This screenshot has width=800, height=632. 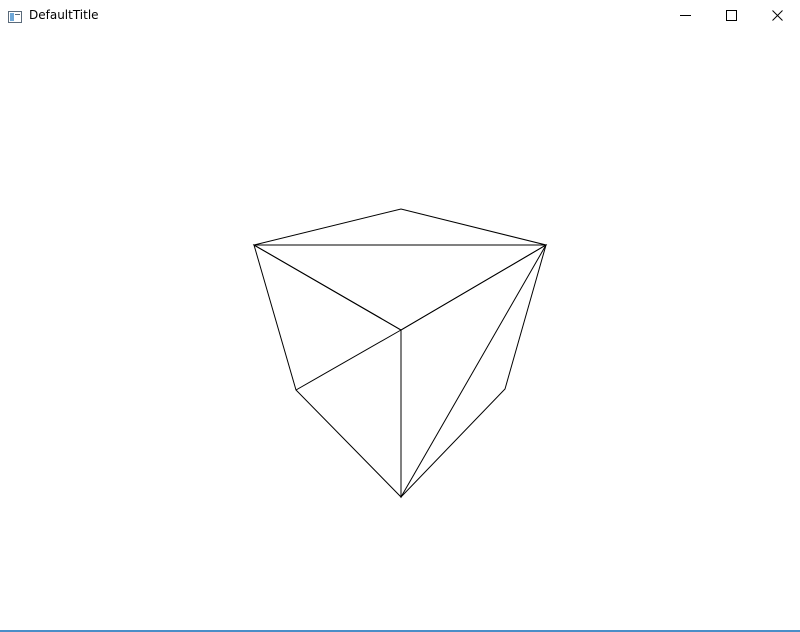 I want to click on cube-left-face, so click(x=327, y=371).